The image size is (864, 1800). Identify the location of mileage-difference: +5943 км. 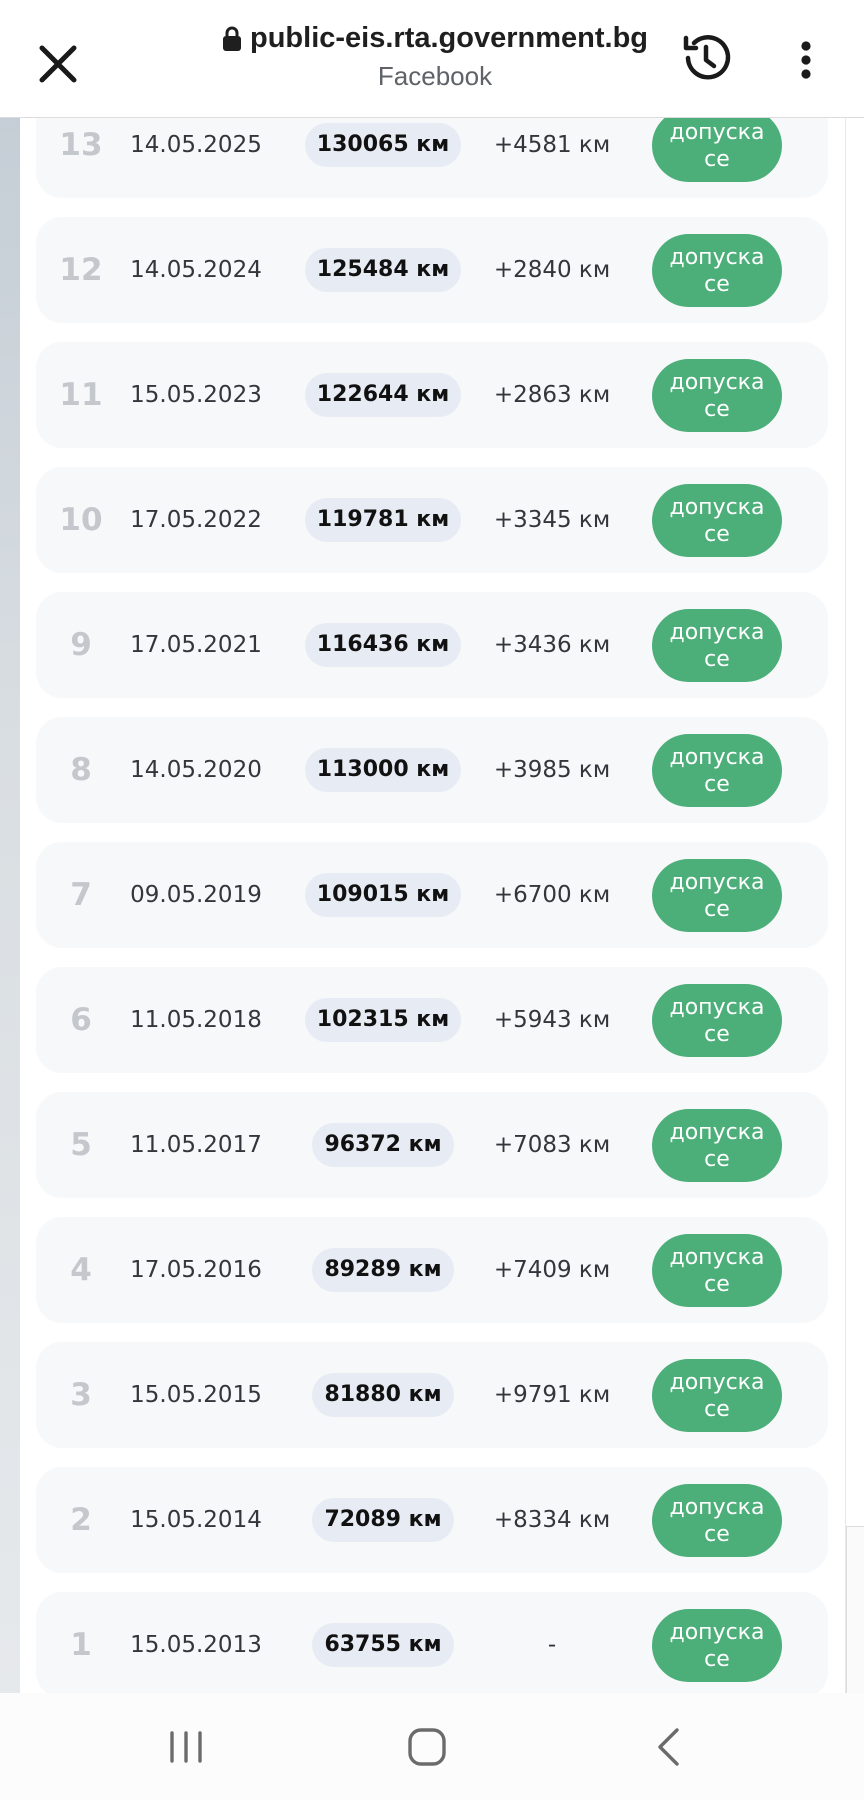
(552, 1020).